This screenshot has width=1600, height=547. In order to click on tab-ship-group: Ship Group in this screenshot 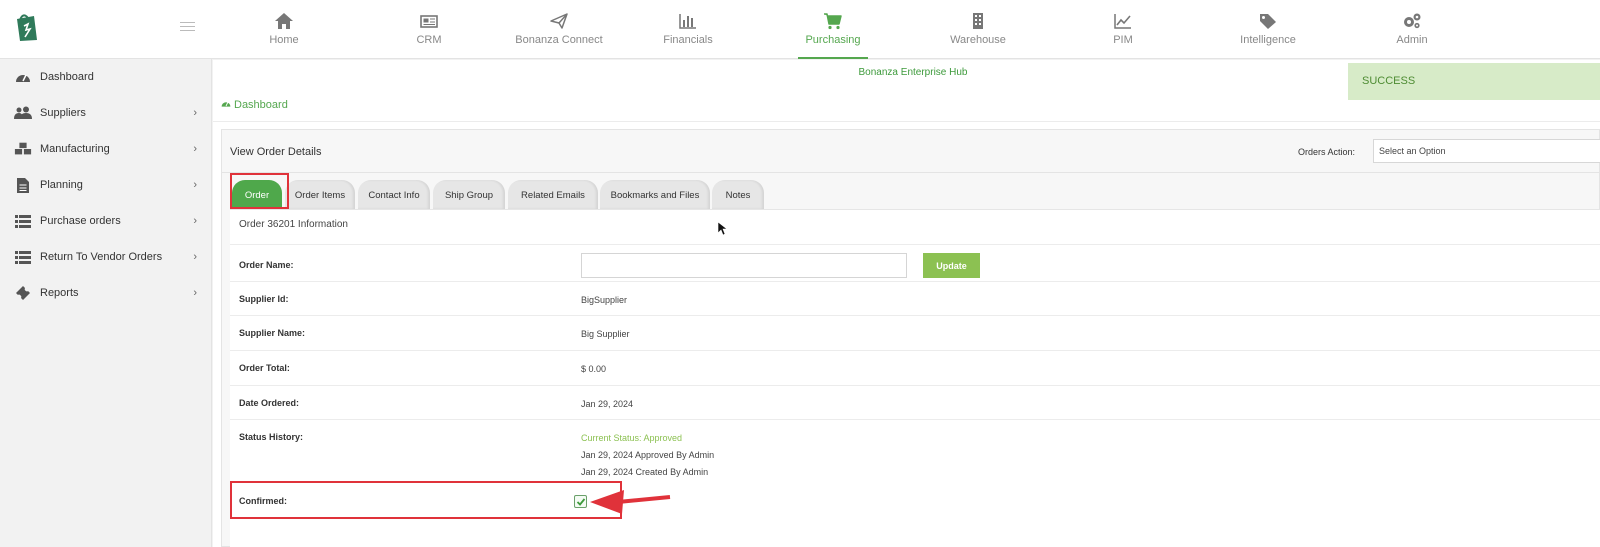, I will do `click(469, 194)`.